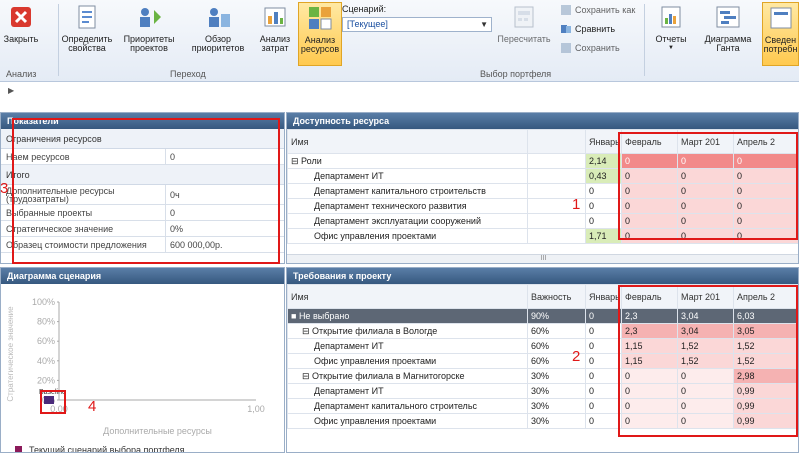 Image resolution: width=799 pixels, height=453 pixels. Describe the element at coordinates (43, 302) in the screenshot. I see `y-tick-label: 100%` at that location.